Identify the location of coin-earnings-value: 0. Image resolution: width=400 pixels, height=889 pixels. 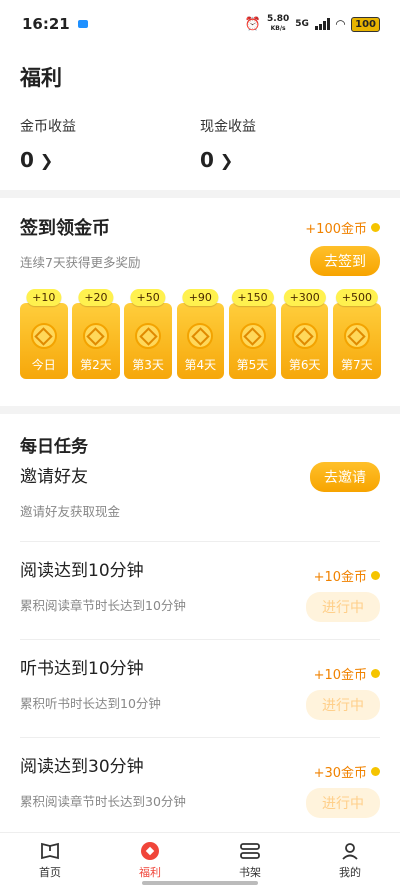
(27, 160).